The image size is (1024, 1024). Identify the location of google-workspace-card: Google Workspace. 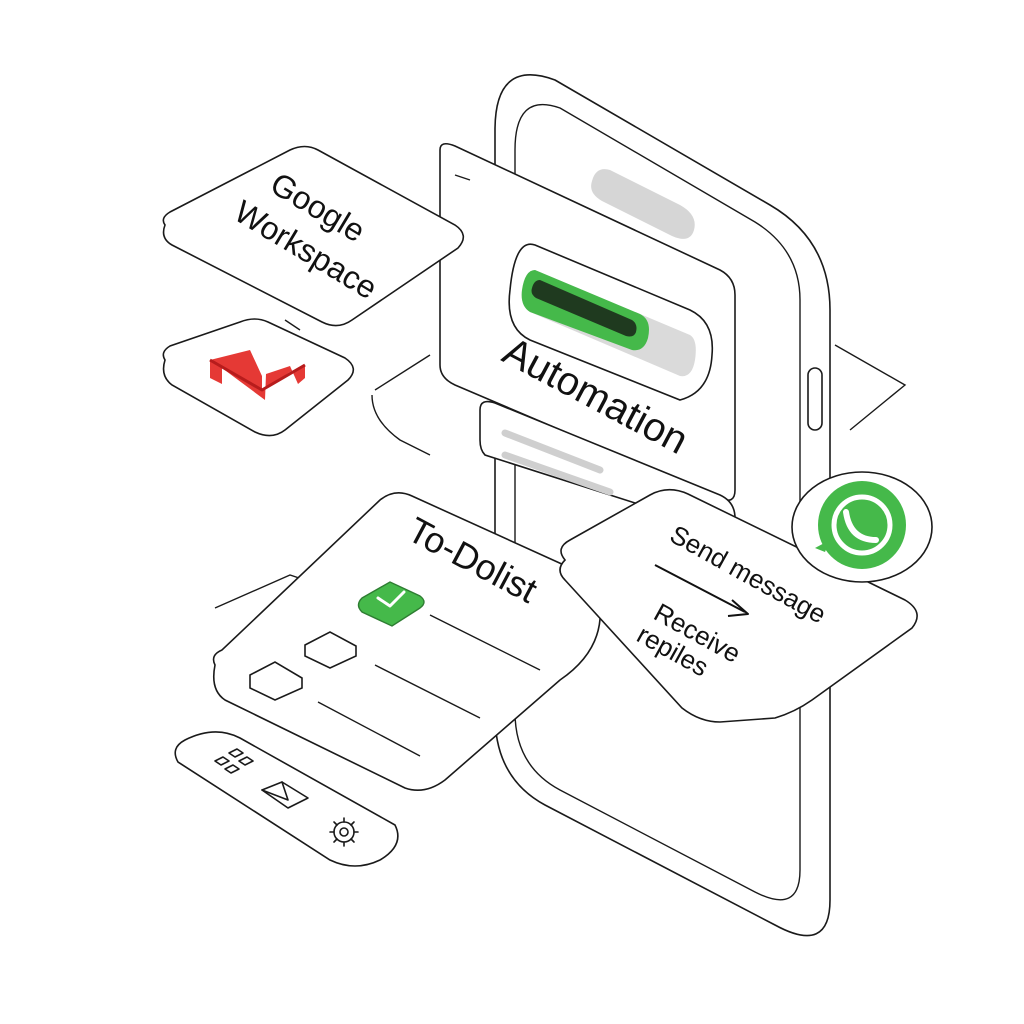
(313, 236).